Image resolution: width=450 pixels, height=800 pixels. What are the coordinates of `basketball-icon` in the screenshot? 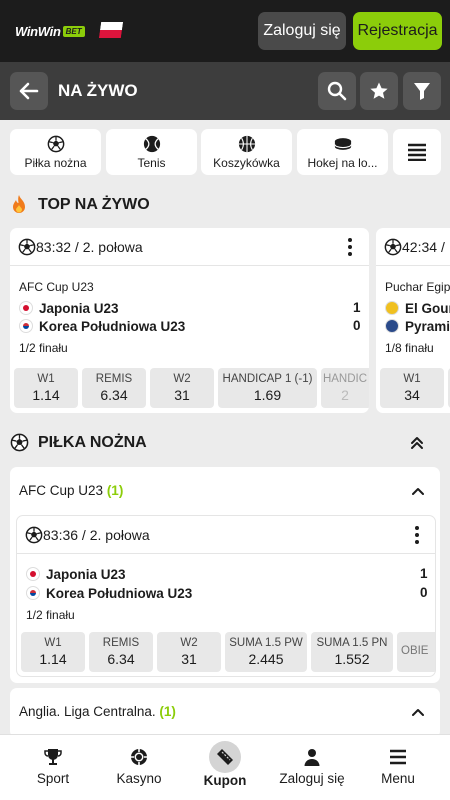 It's located at (246, 143).